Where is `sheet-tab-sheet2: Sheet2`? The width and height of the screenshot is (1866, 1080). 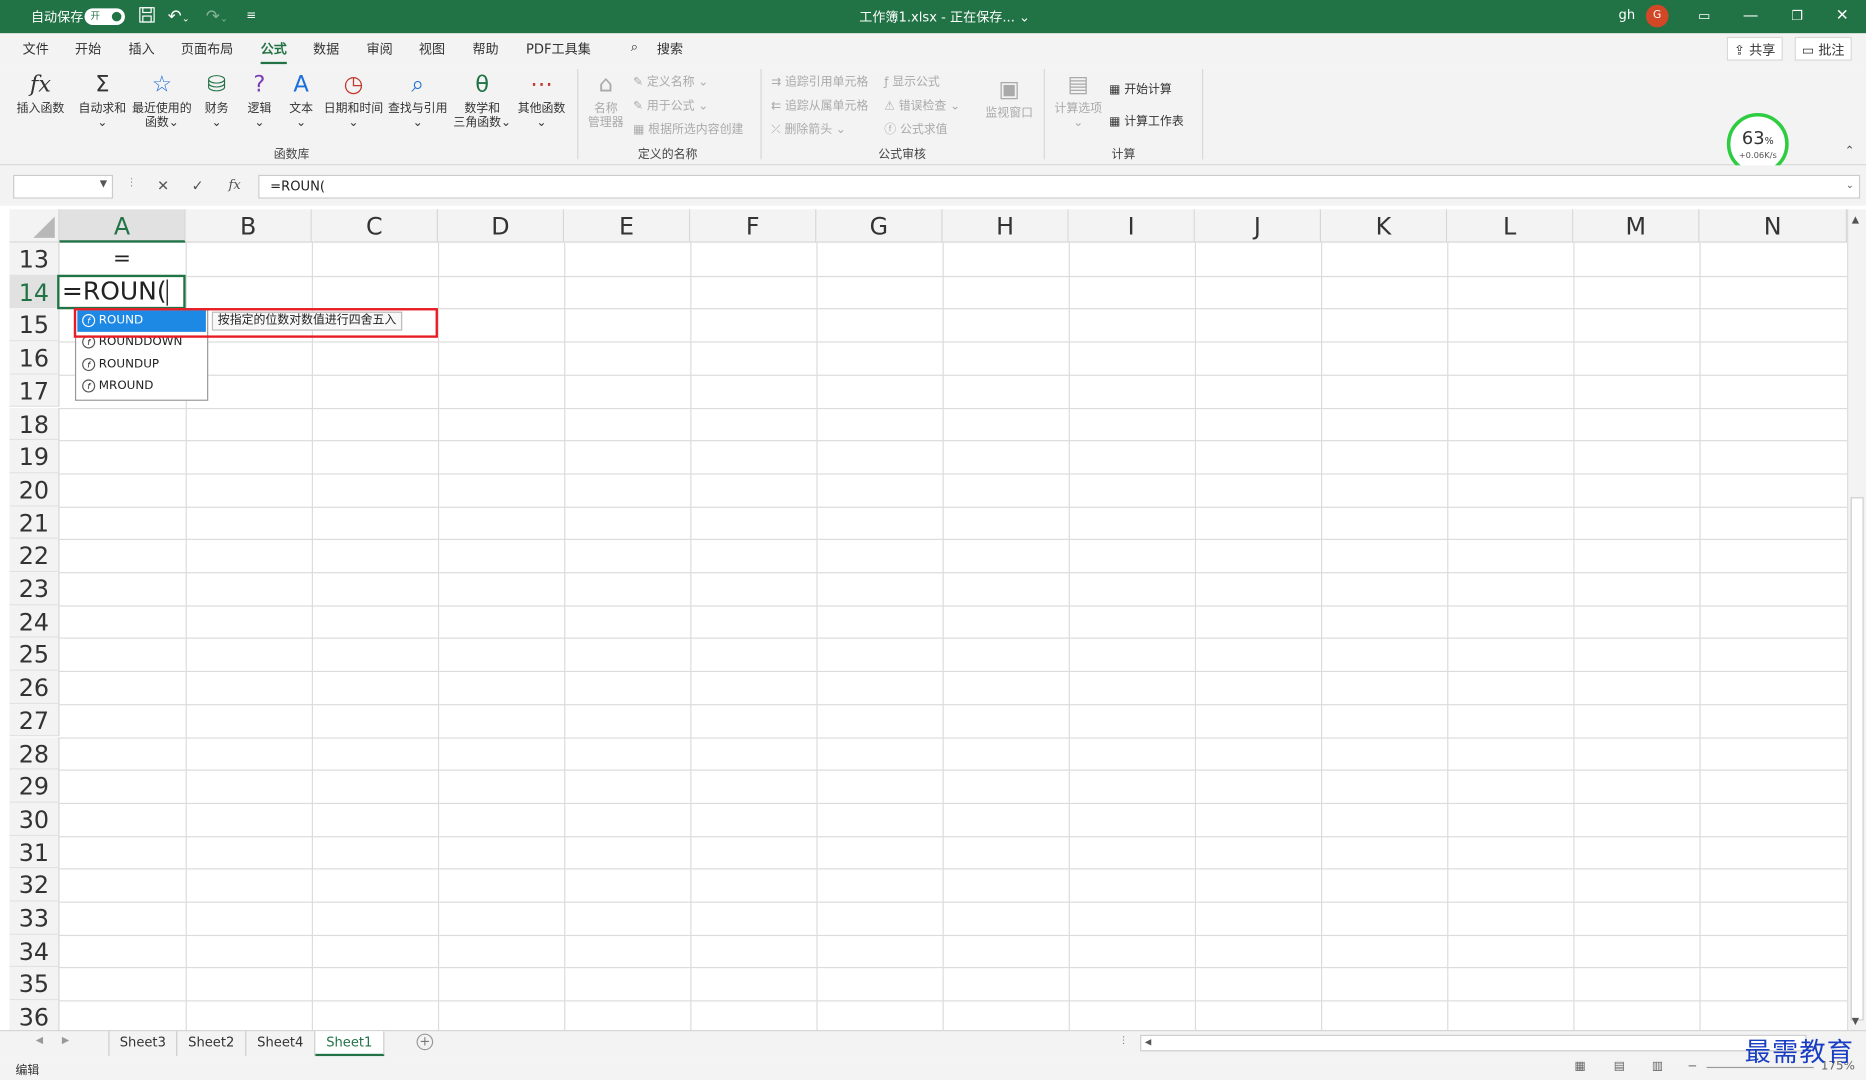 sheet-tab-sheet2: Sheet2 is located at coordinates (212, 1044).